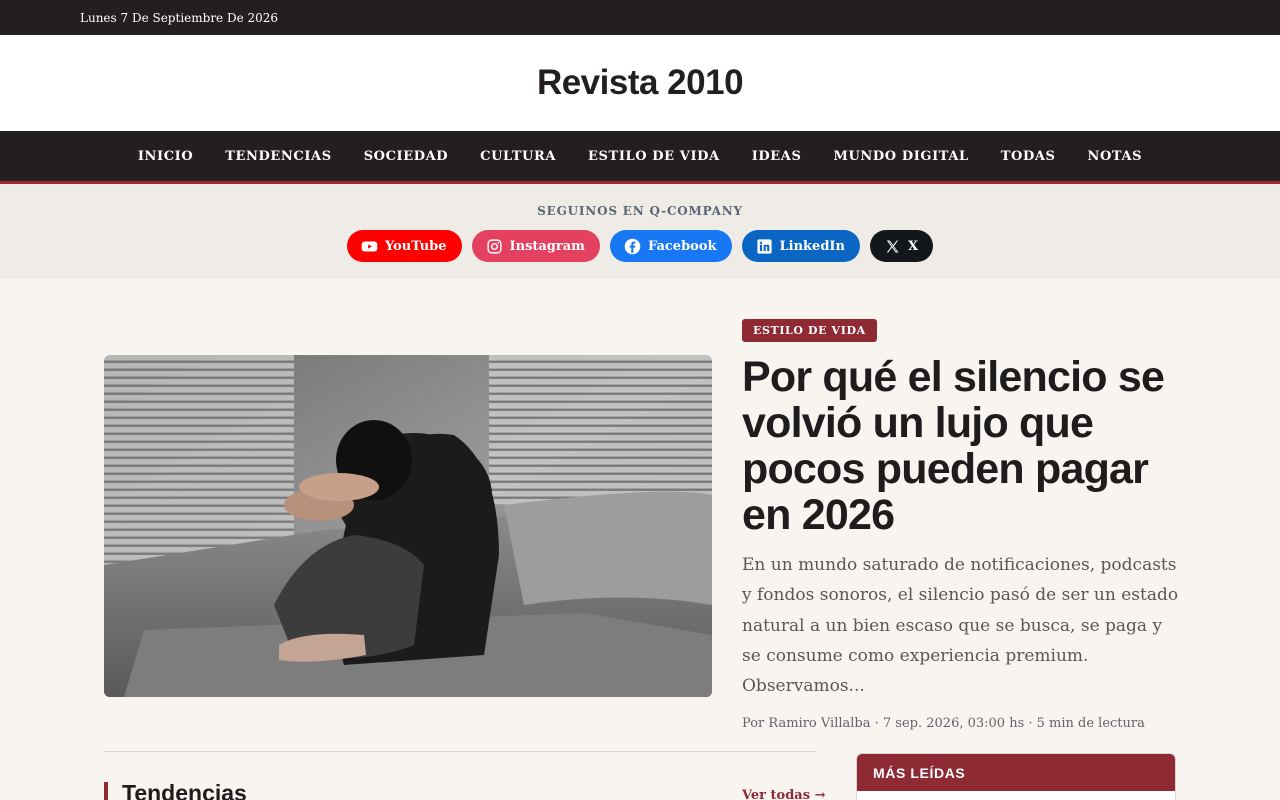 The height and width of the screenshot is (800, 1280). I want to click on youtube-icon, so click(369, 246).